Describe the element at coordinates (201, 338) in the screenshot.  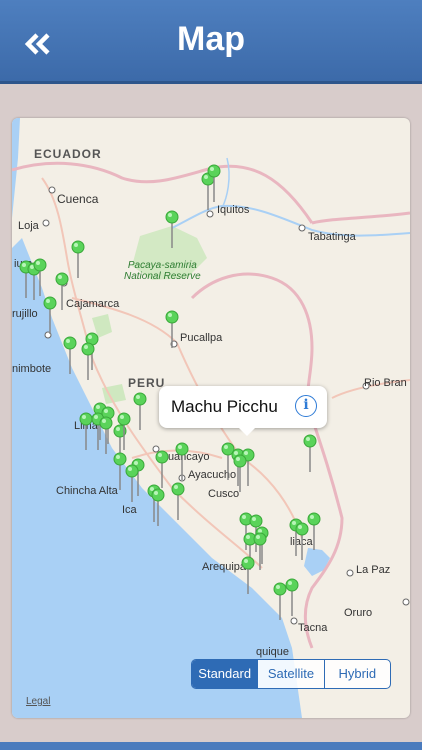
I see `city-label-pucallpa: Pucallpa` at that location.